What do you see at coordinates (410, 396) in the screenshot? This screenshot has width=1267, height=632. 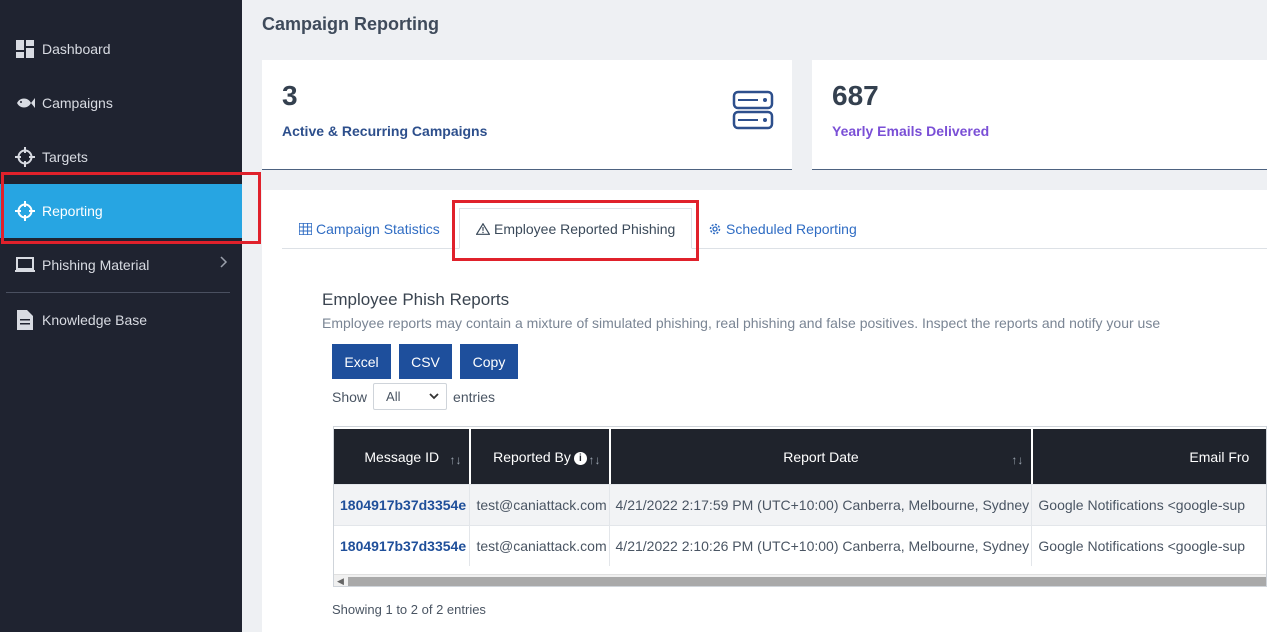 I see `entries-select: All` at bounding box center [410, 396].